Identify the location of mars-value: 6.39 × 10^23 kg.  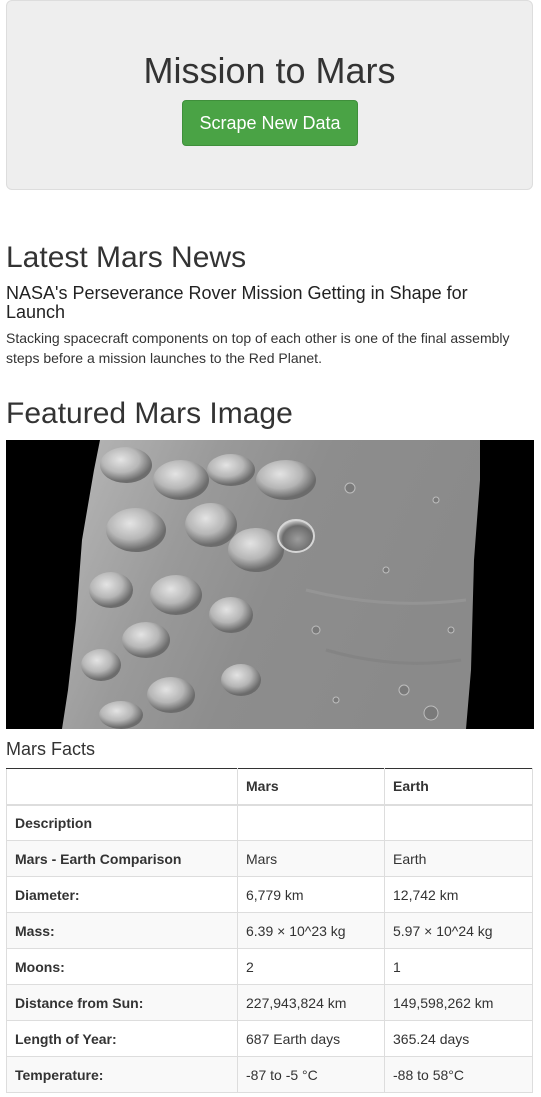
(311, 930).